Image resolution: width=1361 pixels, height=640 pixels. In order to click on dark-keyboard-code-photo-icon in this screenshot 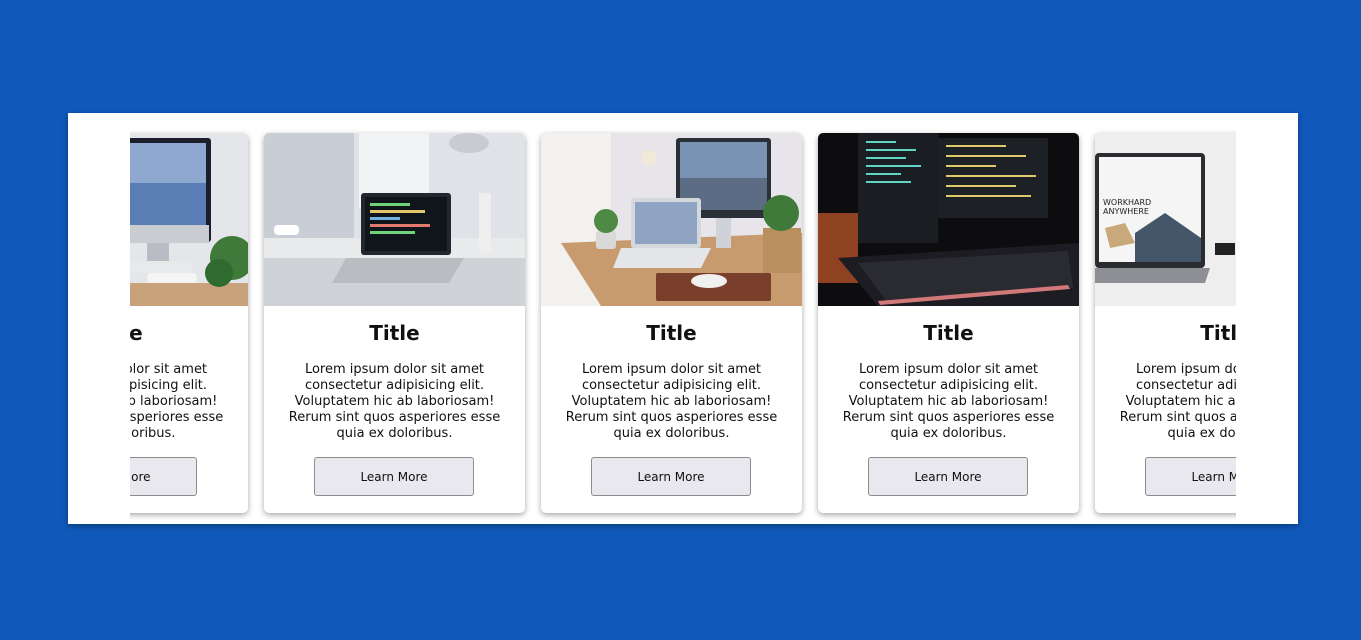, I will do `click(948, 219)`.